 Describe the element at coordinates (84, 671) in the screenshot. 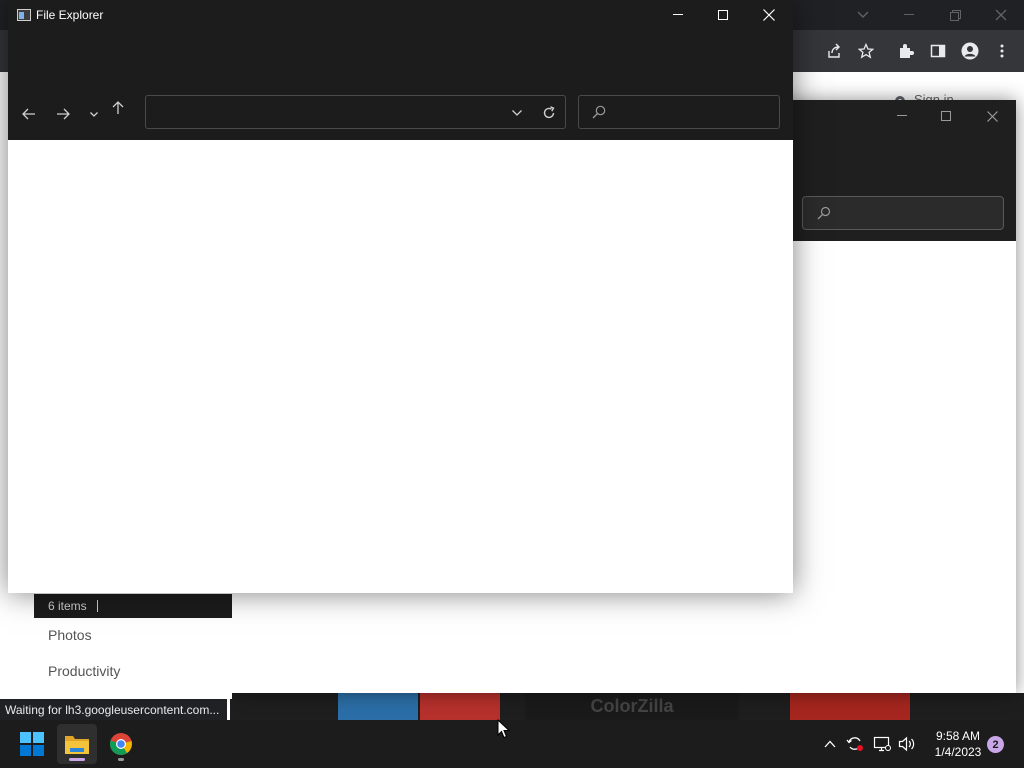

I see `nav-item-productivity: Productivity` at that location.